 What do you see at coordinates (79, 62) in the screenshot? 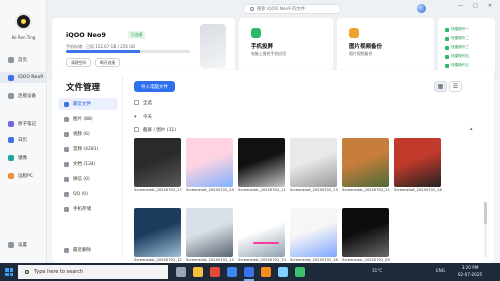
I see `clean-space-button: 清理空间` at bounding box center [79, 62].